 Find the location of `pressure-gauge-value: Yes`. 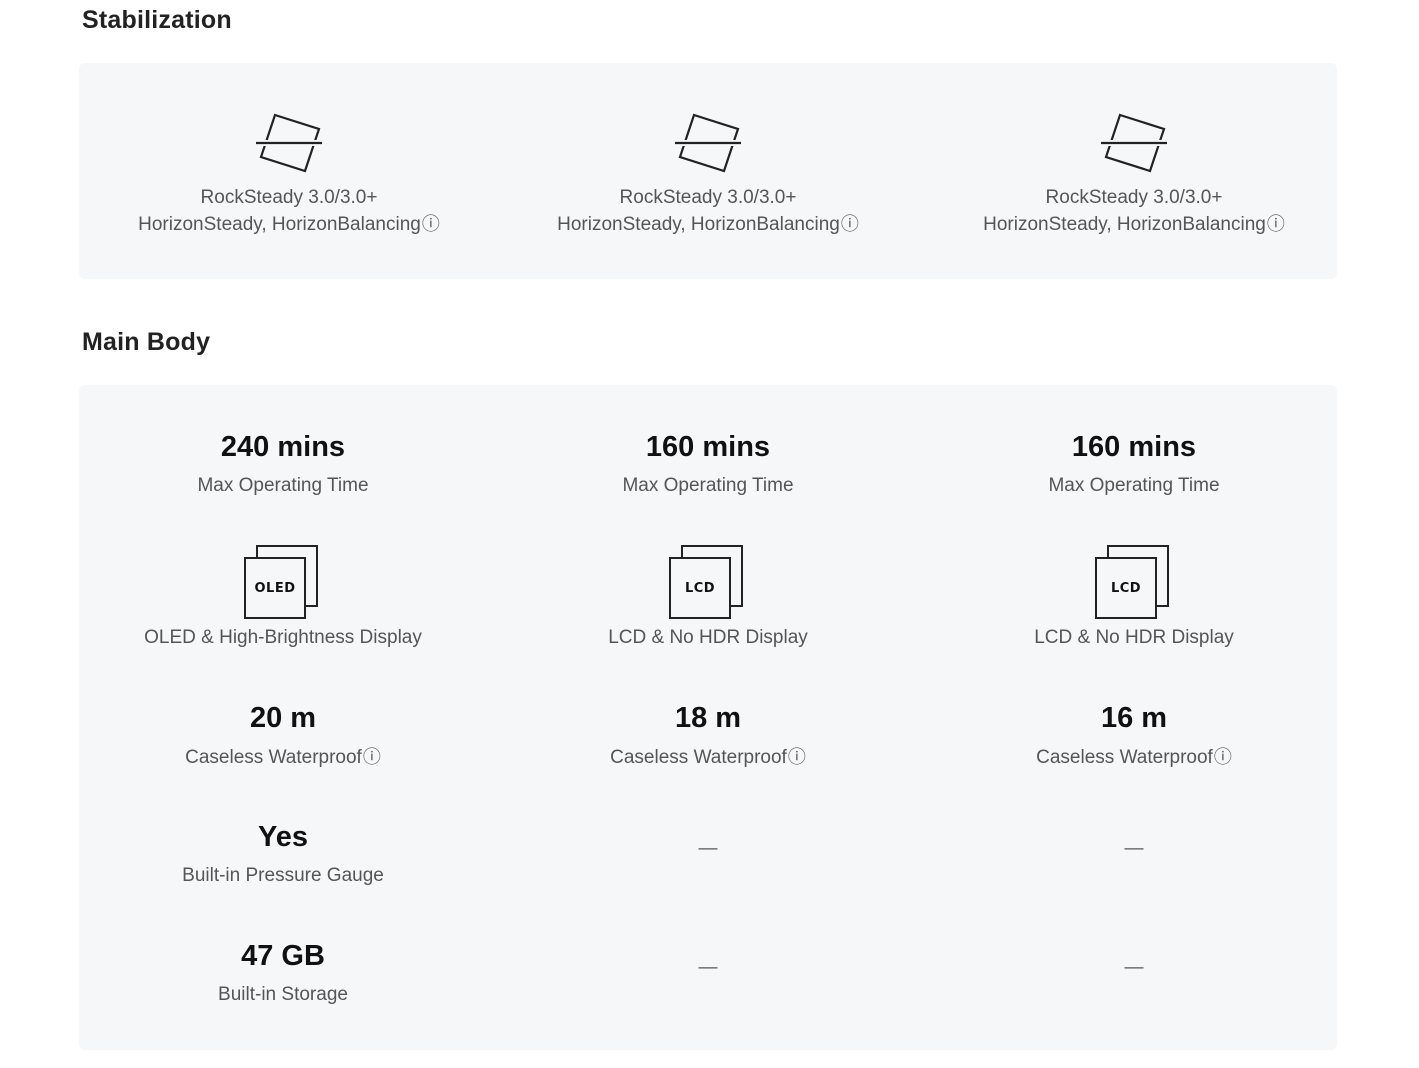

pressure-gauge-value: Yes is located at coordinates (283, 837).